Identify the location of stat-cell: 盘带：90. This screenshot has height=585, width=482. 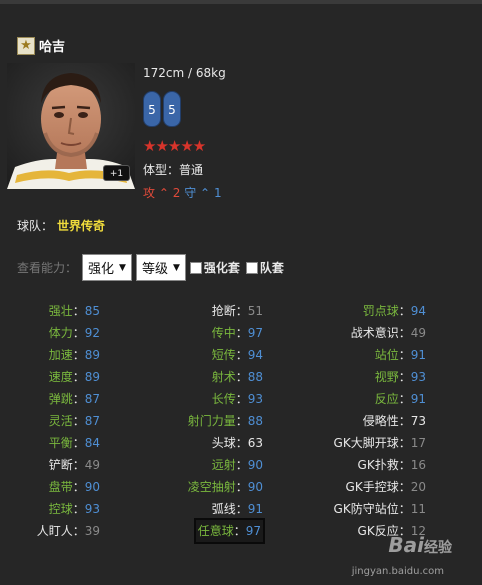
(74, 487).